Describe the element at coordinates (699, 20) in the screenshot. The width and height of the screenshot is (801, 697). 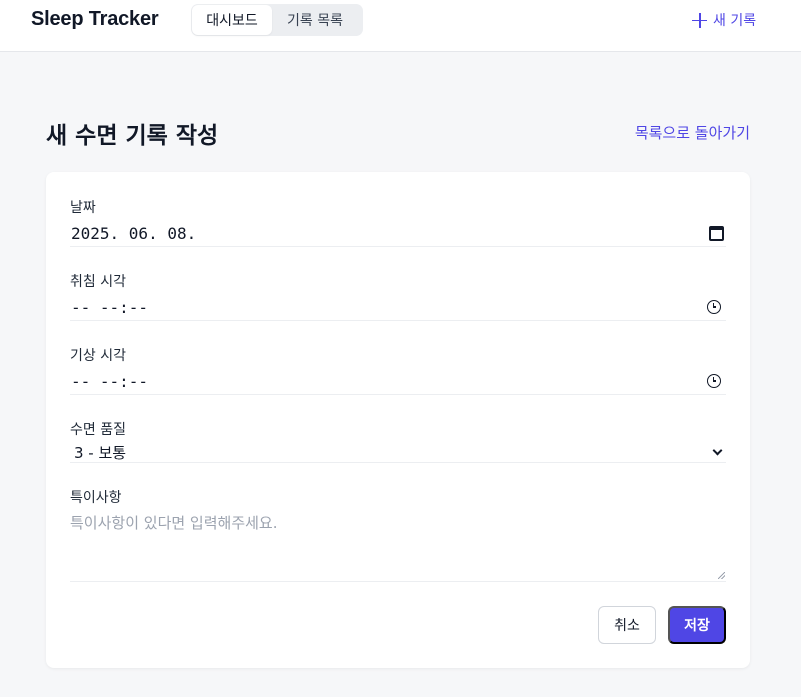
I see `plus-icon` at that location.